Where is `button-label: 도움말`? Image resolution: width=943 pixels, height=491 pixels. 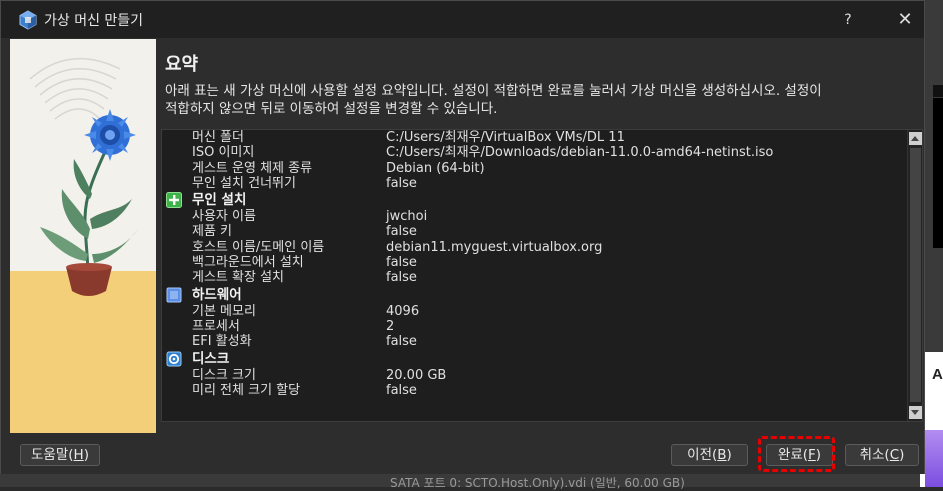 button-label: 도움말 is located at coordinates (50, 455).